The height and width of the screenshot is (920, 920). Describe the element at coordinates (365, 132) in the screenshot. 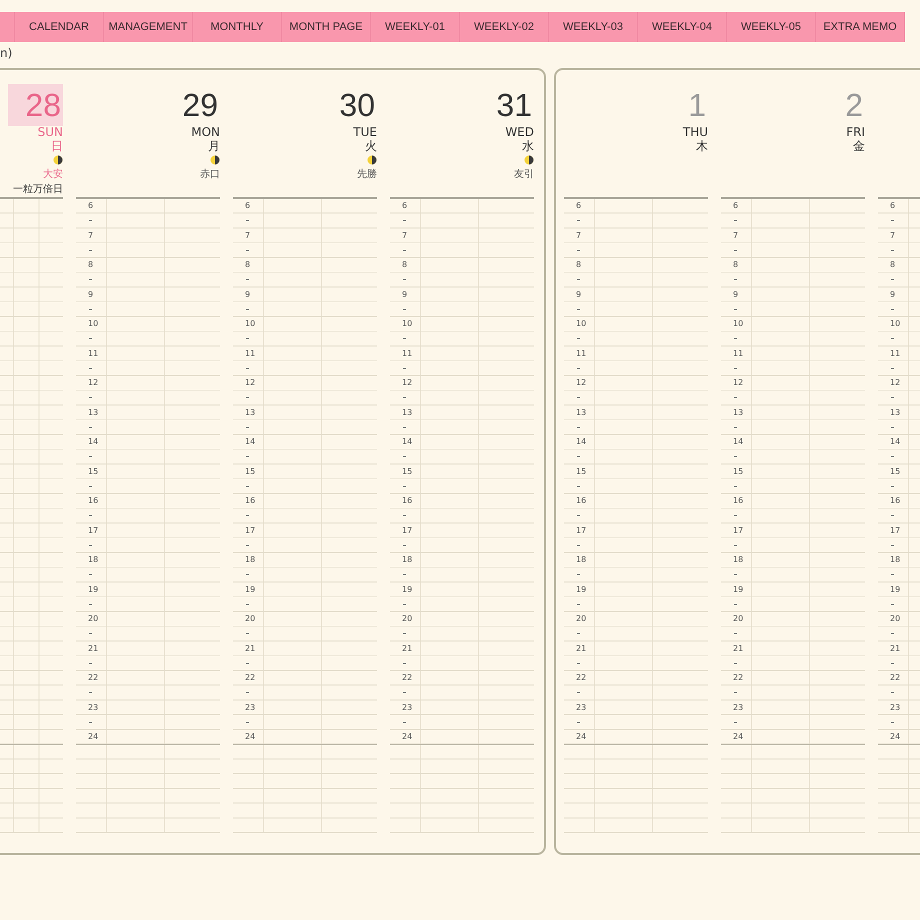

I see `weekday-label: TUE` at that location.